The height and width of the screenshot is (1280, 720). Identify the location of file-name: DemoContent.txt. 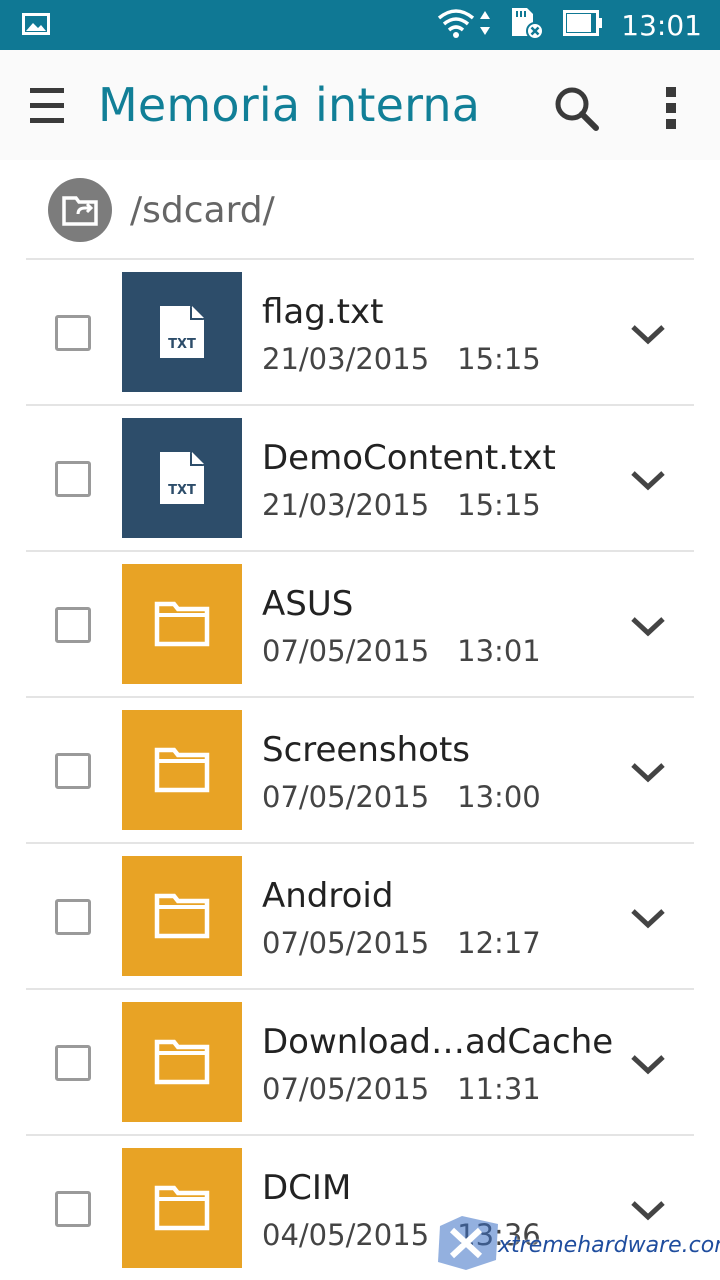
(409, 458).